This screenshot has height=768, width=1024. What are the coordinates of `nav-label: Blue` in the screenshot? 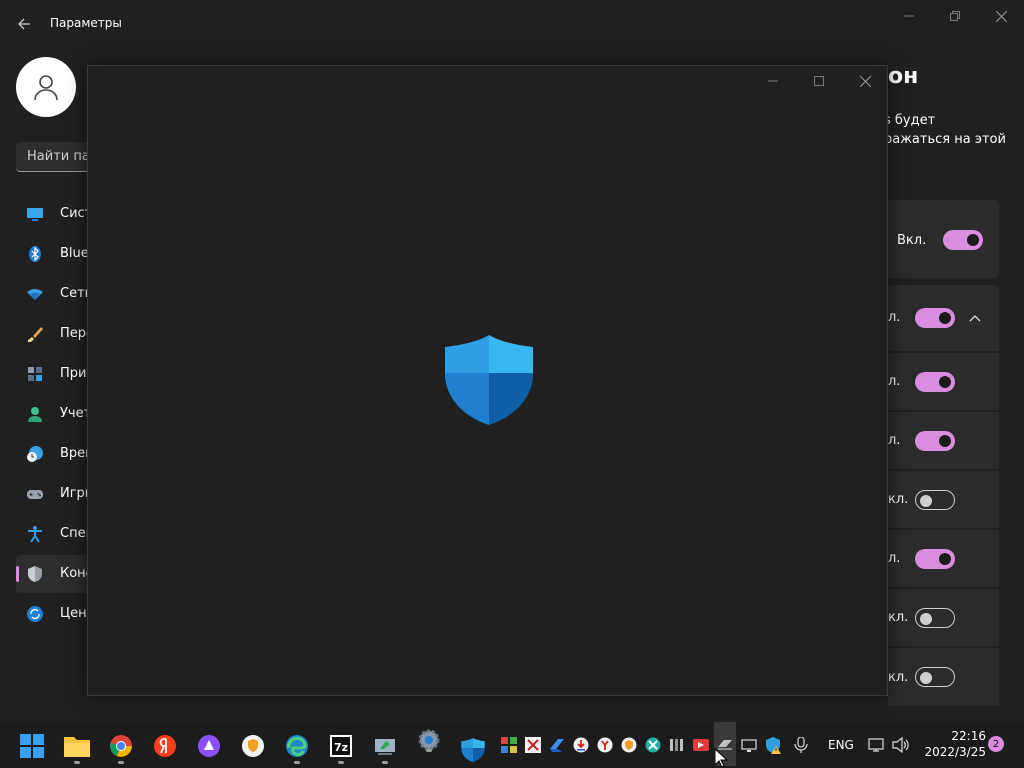 It's located at (74, 253).